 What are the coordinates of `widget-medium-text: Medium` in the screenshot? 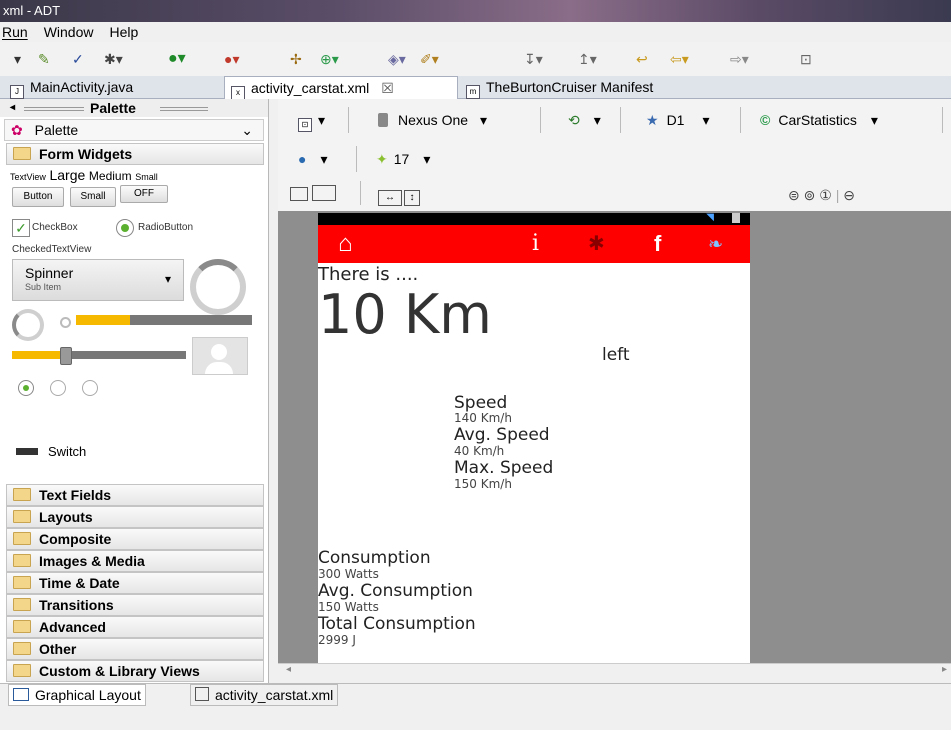 It's located at (110, 176).